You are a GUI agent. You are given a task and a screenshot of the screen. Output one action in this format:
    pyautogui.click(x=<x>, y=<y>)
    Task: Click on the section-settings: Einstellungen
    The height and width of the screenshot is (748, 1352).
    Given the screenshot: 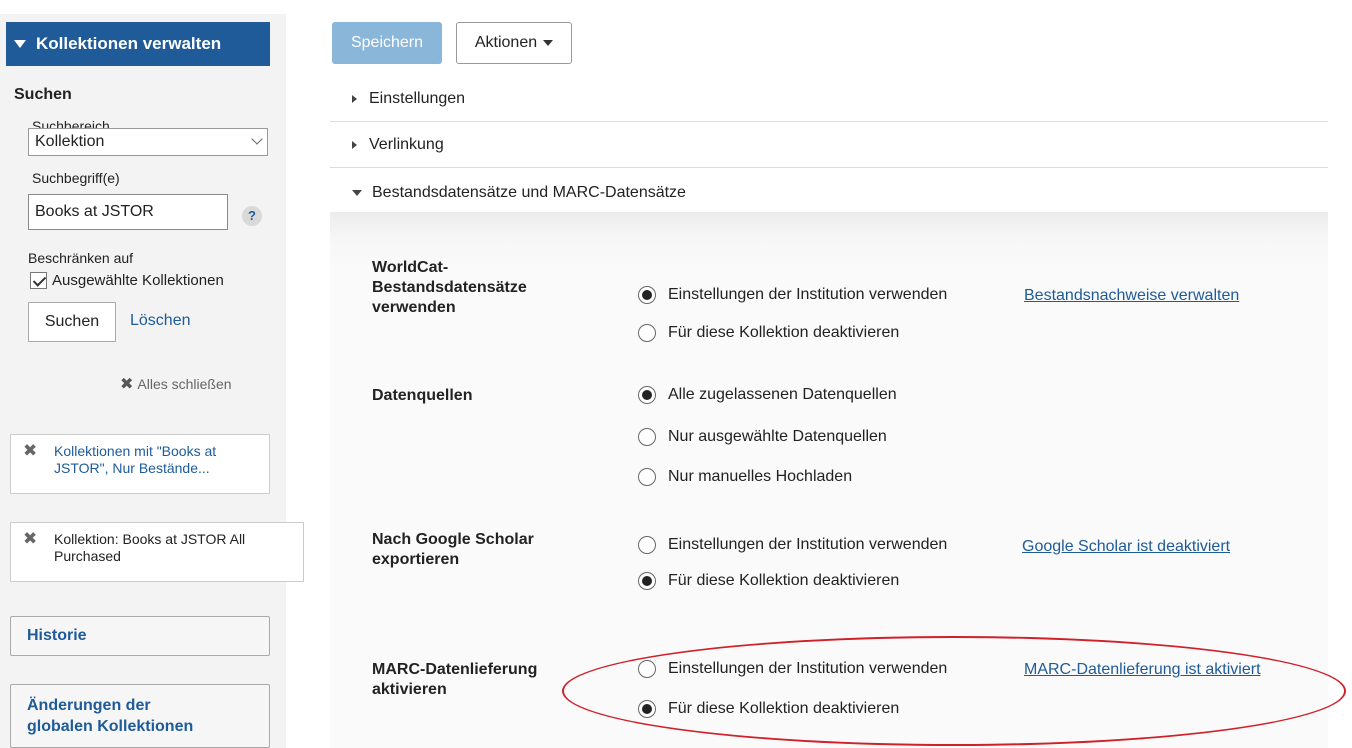 What is the action you would take?
    pyautogui.click(x=829, y=99)
    